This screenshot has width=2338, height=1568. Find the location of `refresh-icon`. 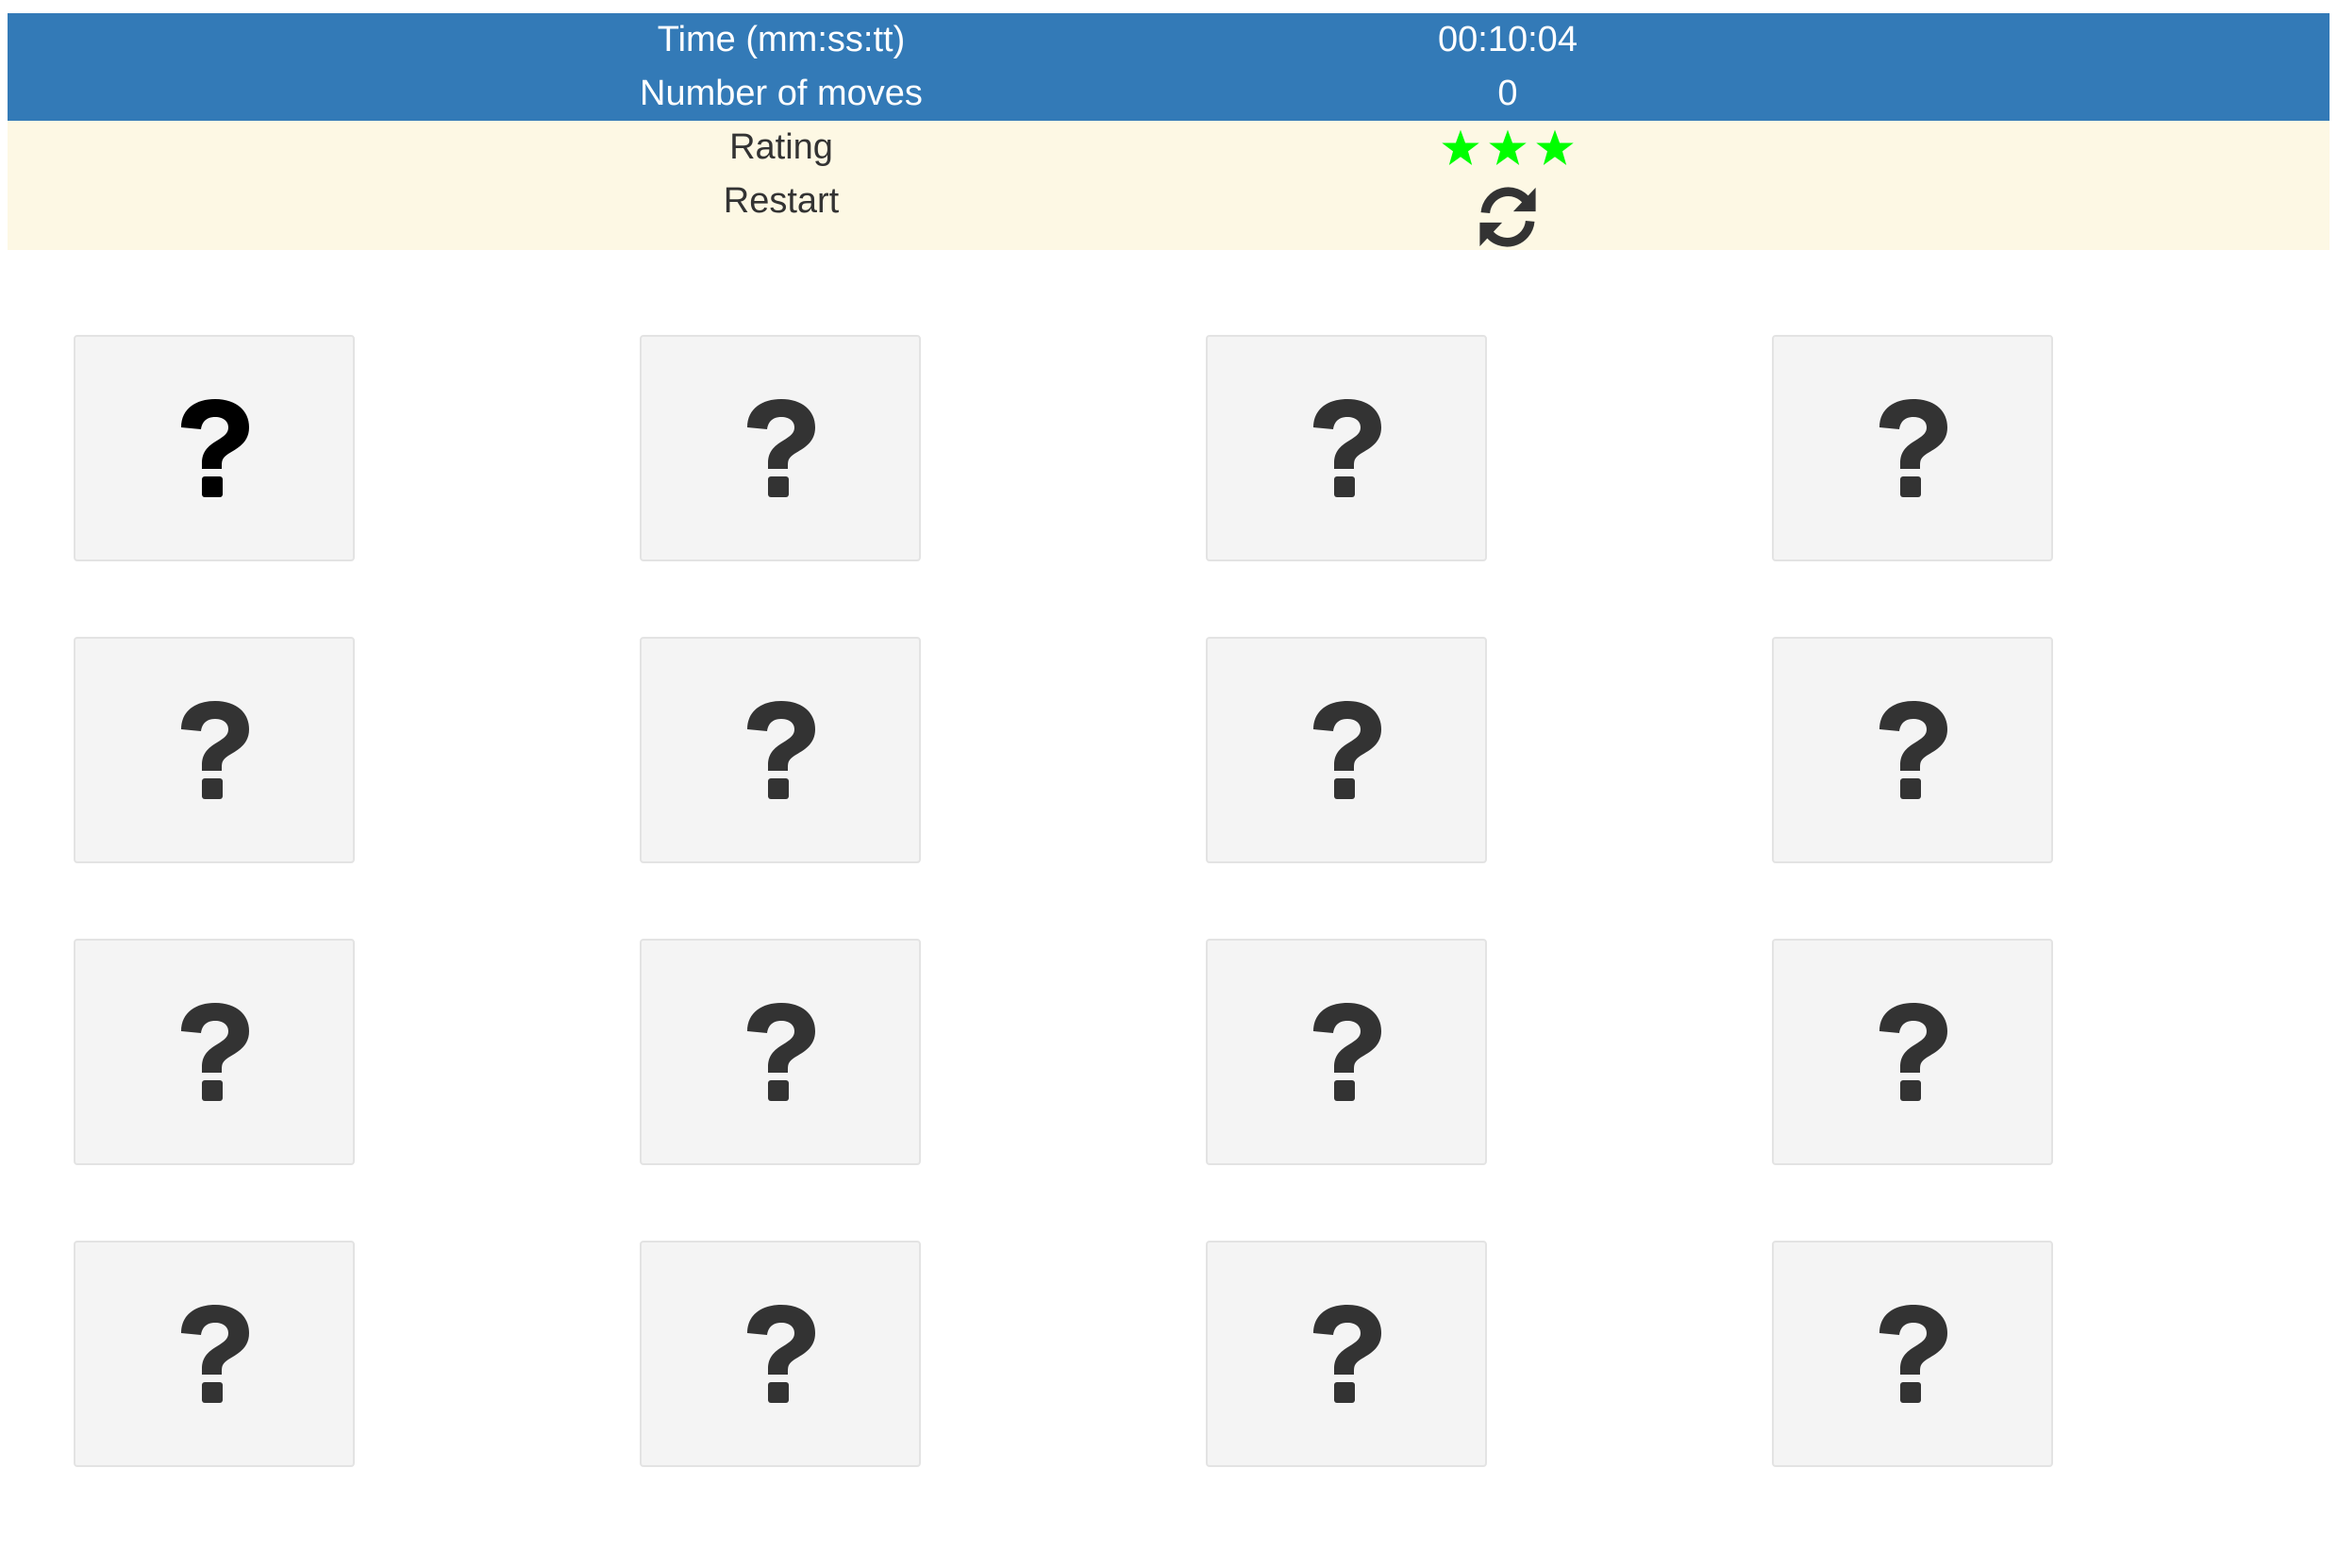

refresh-icon is located at coordinates (1508, 217).